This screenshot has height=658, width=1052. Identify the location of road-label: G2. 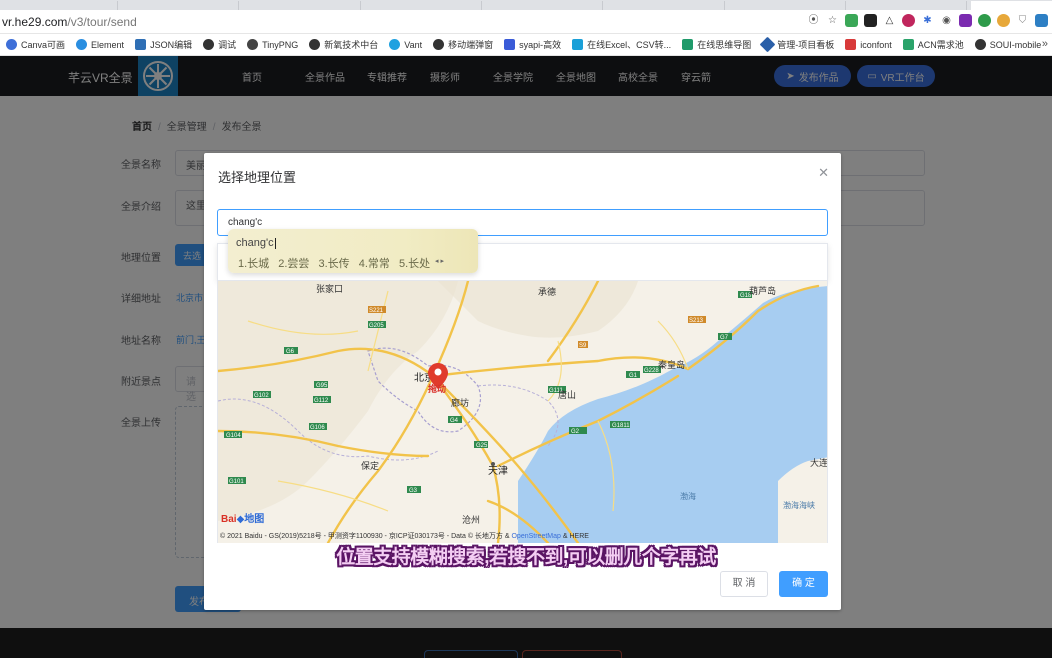
(575, 432).